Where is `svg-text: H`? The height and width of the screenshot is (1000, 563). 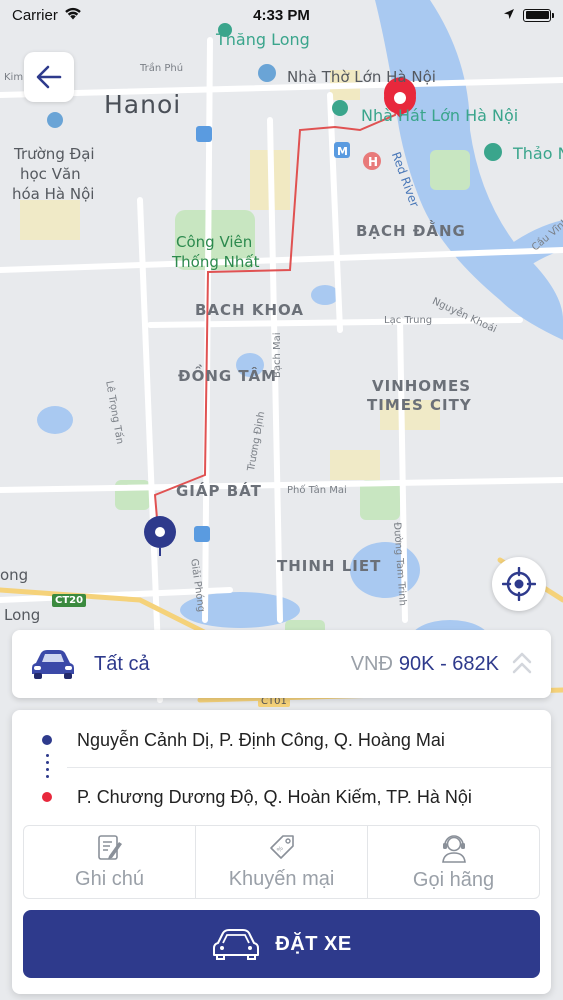 svg-text: H is located at coordinates (373, 162).